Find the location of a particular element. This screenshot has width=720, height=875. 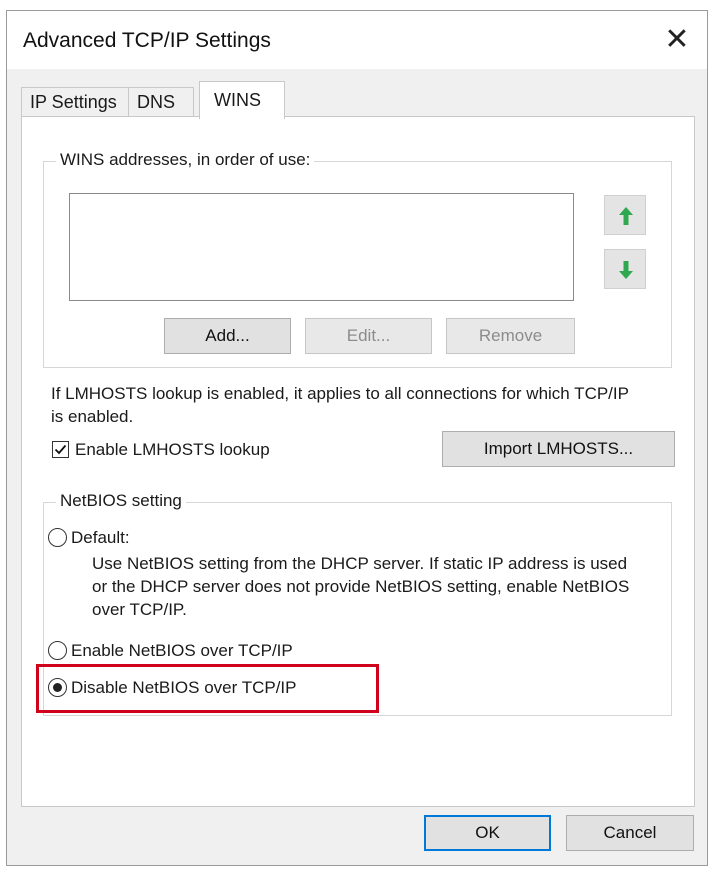

netbios-setting-label: NetBIOS setting is located at coordinates (121, 501).